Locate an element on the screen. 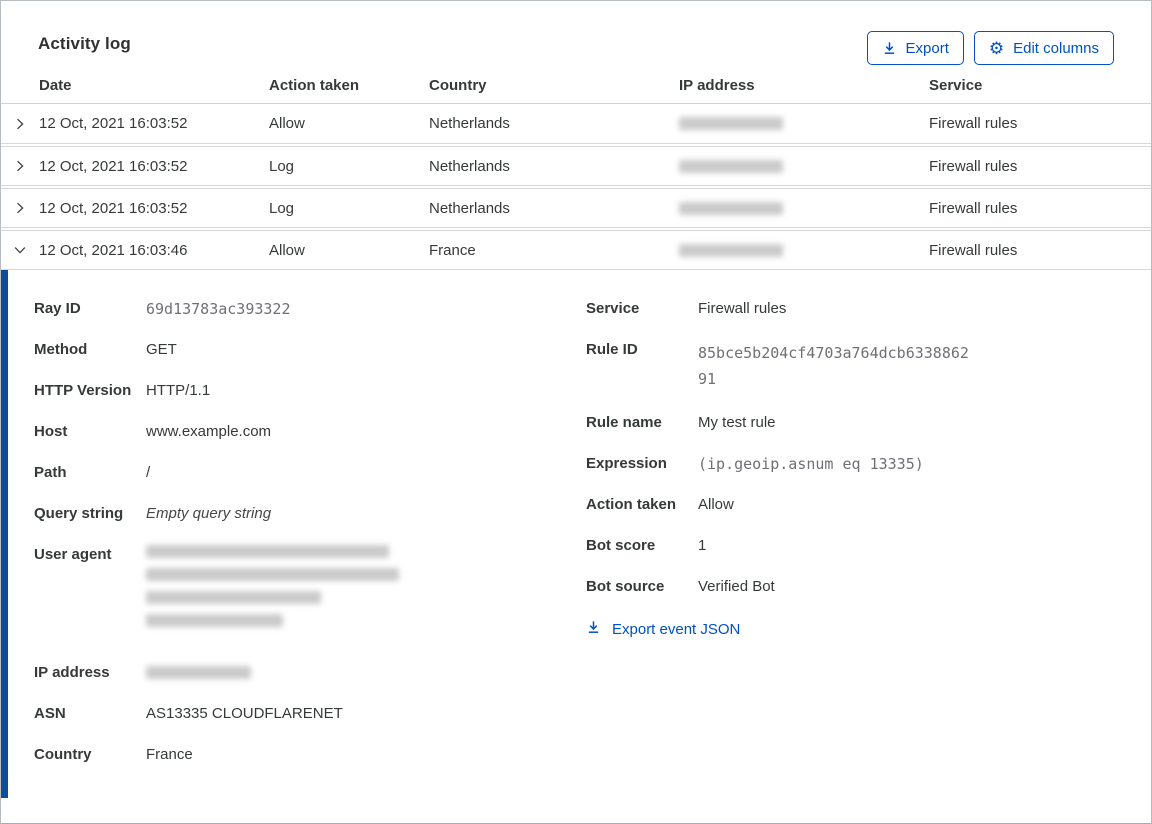 The height and width of the screenshot is (824, 1152). detail-label: Host is located at coordinates (51, 431).